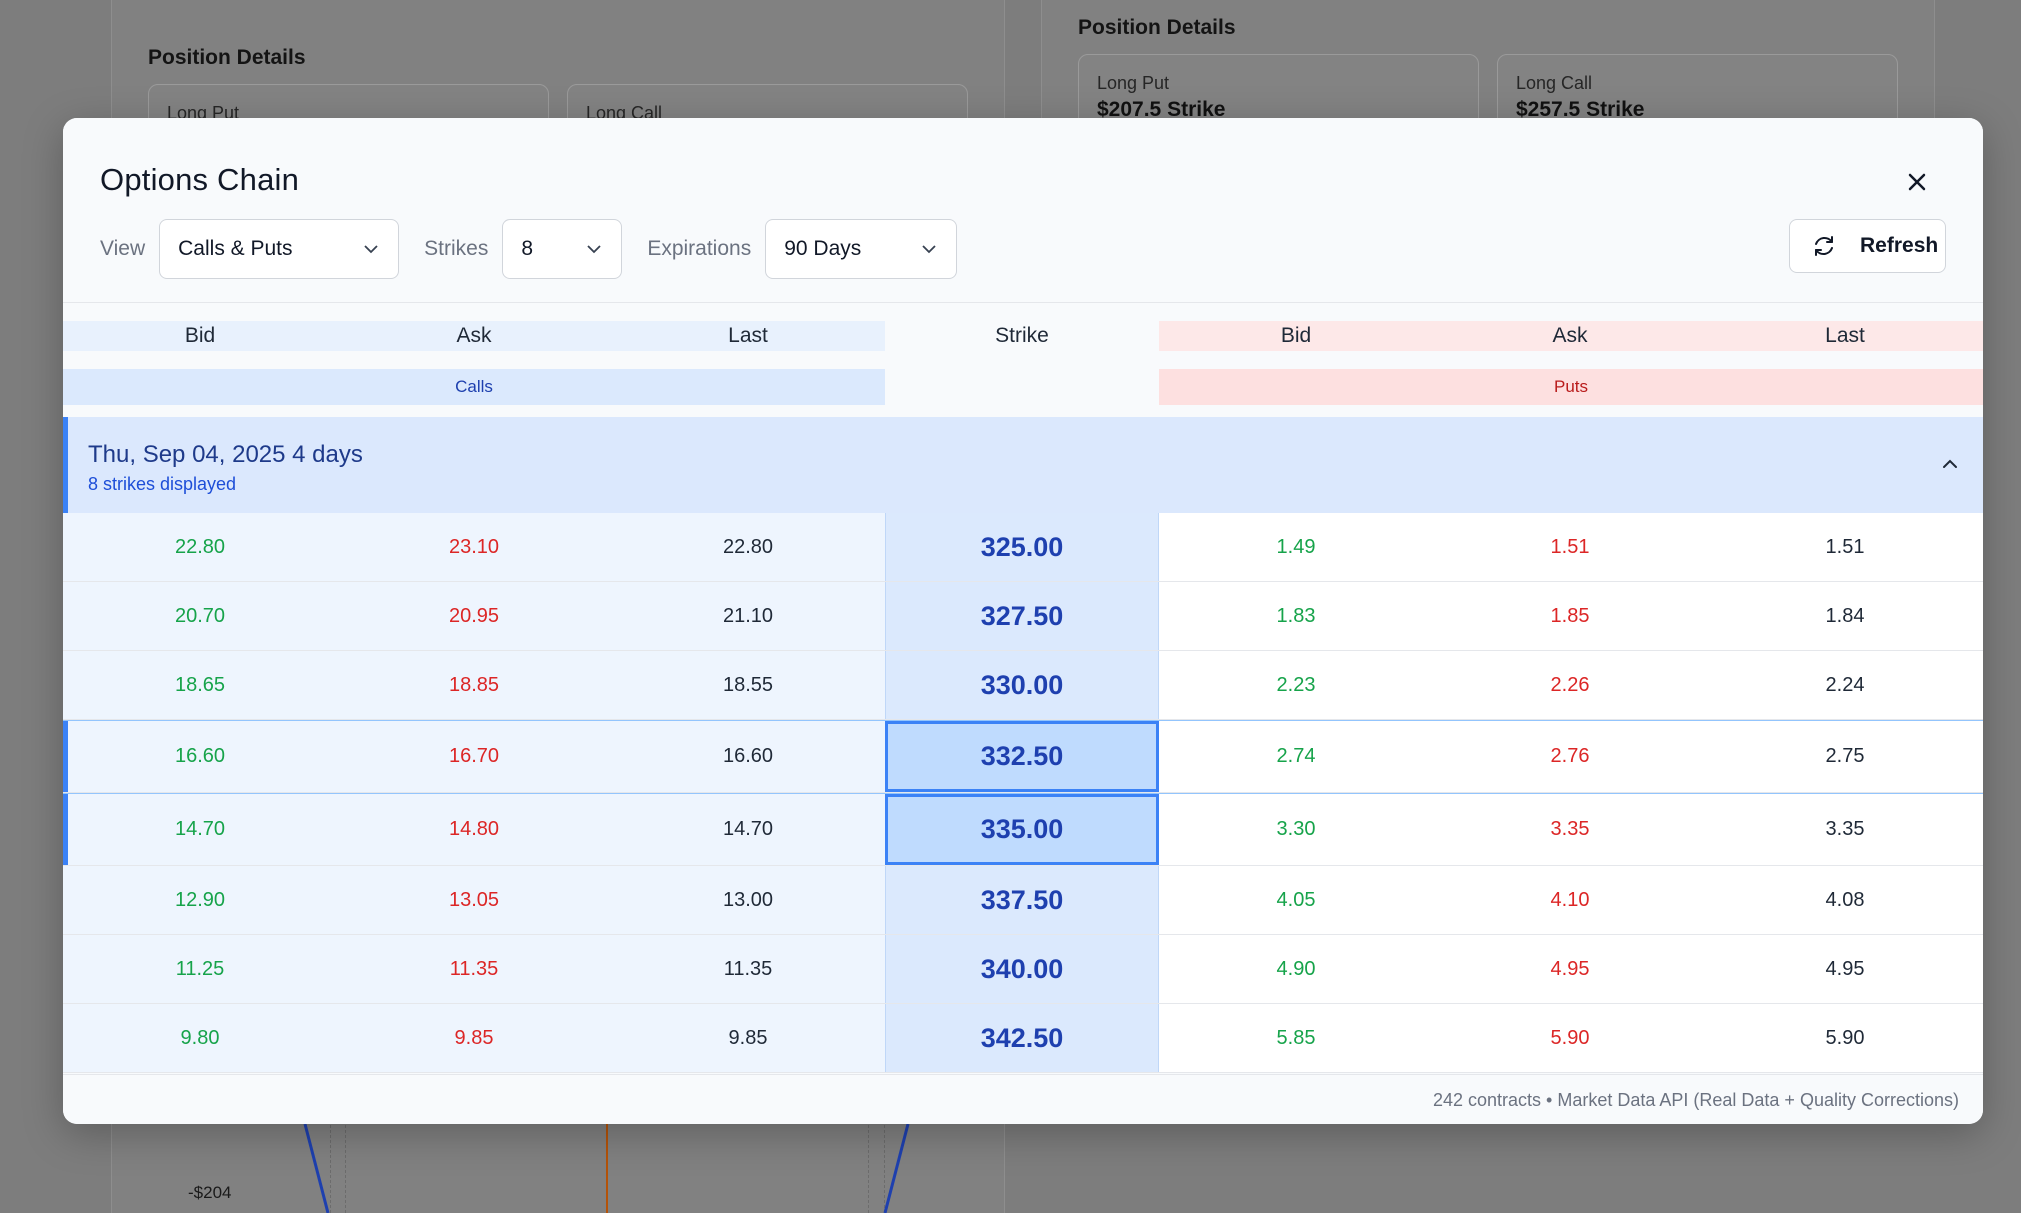 The height and width of the screenshot is (1213, 2021). What do you see at coordinates (1845, 1038) in the screenshot?
I see `put-last-cell: 5.90` at bounding box center [1845, 1038].